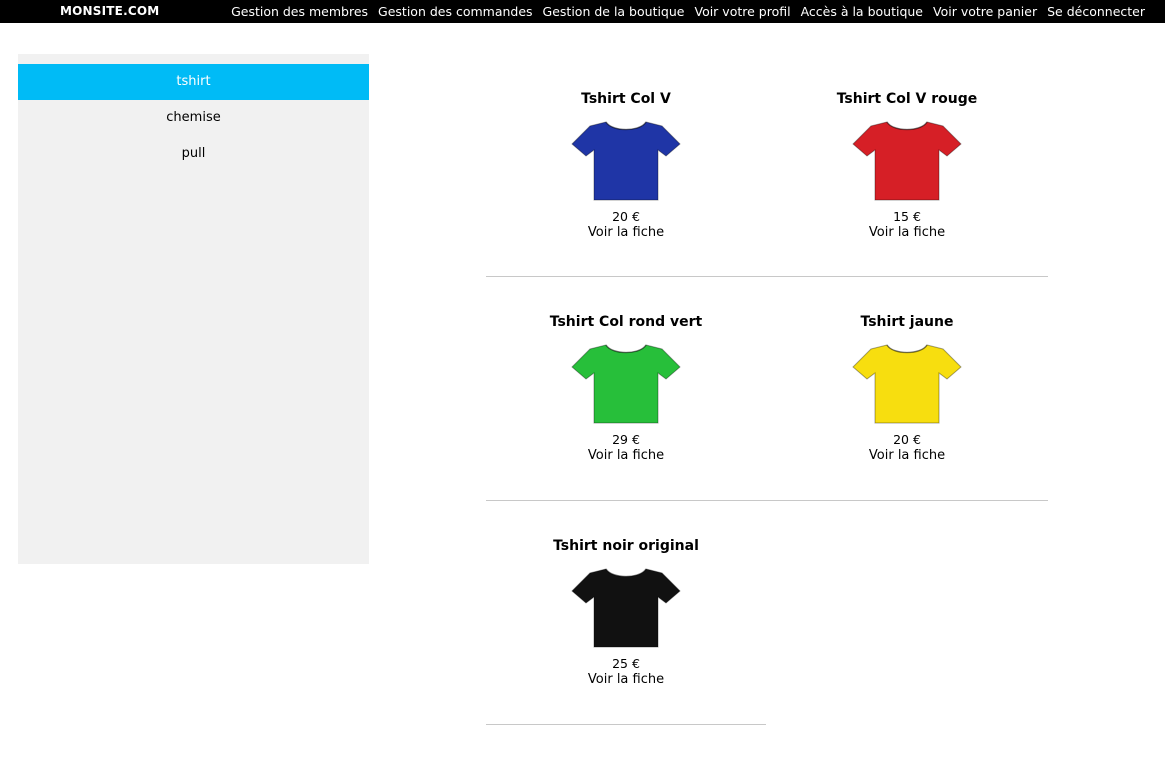 The width and height of the screenshot is (1165, 758). Describe the element at coordinates (985, 11) in the screenshot. I see `menu-link-panier: Voir votre panier` at that location.